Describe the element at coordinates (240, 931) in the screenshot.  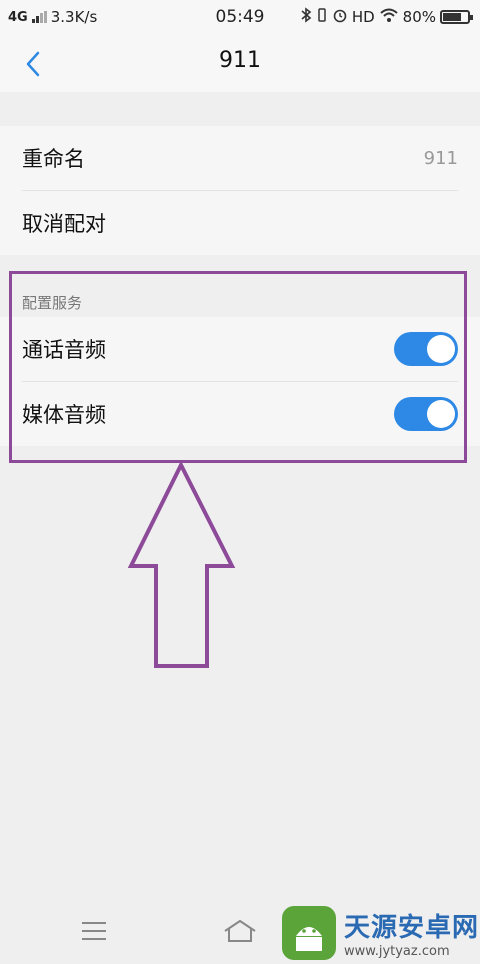
I see `home-icon` at that location.